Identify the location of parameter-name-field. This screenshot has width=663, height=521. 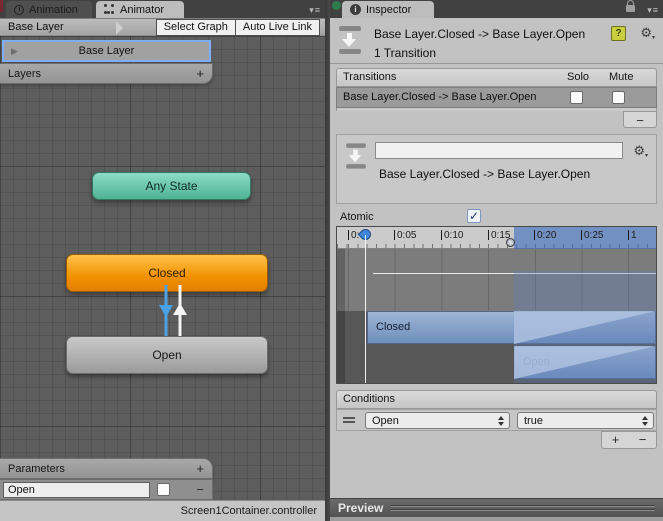
(76, 490).